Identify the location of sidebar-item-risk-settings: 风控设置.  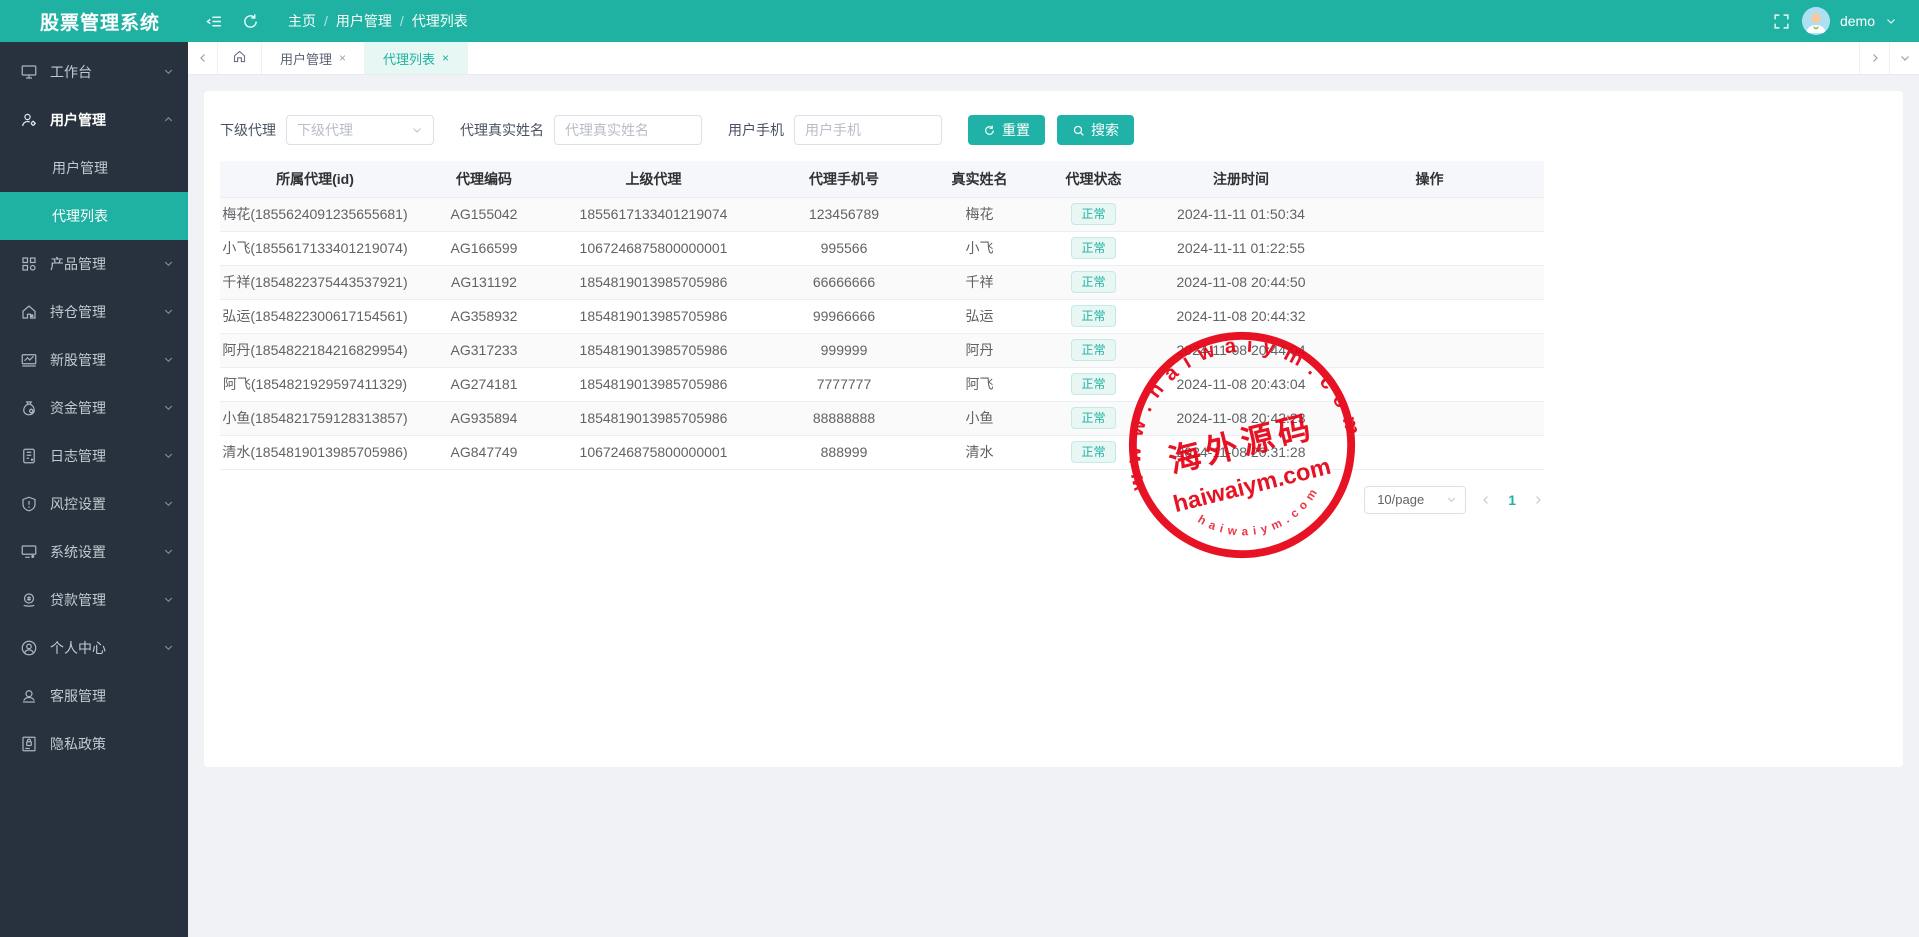
(94, 504).